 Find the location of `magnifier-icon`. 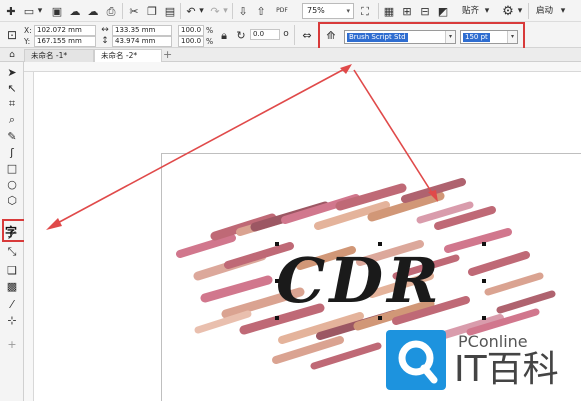

magnifier-icon is located at coordinates (418, 362).